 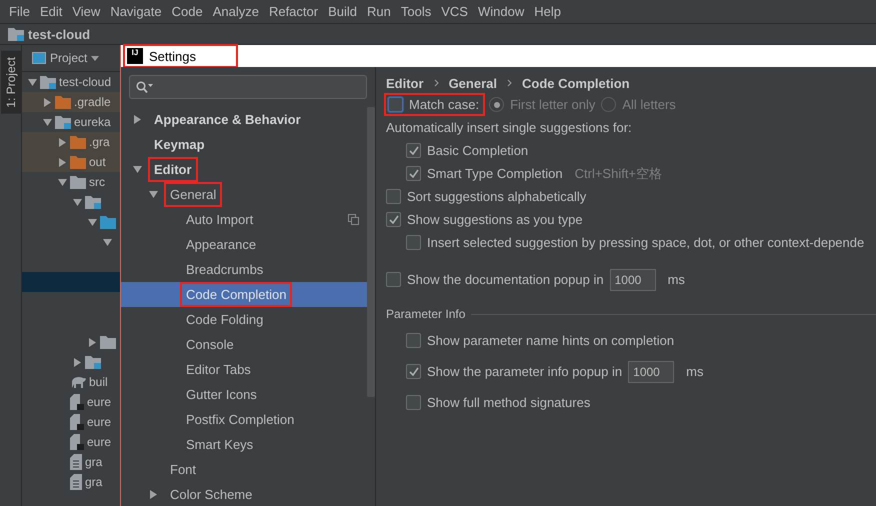 What do you see at coordinates (59, 34) in the screenshot?
I see `breadcrumb-item: test-cloud` at bounding box center [59, 34].